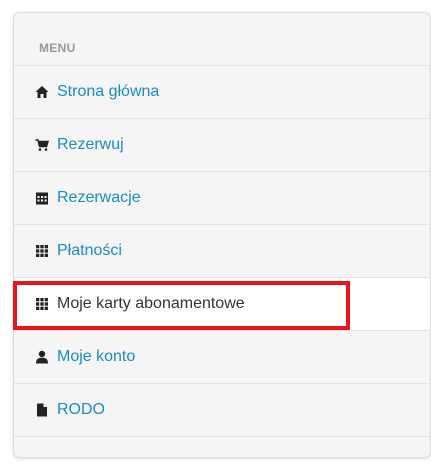  I want to click on menu-item-label: Moje karty abonamentowe, so click(151, 303).